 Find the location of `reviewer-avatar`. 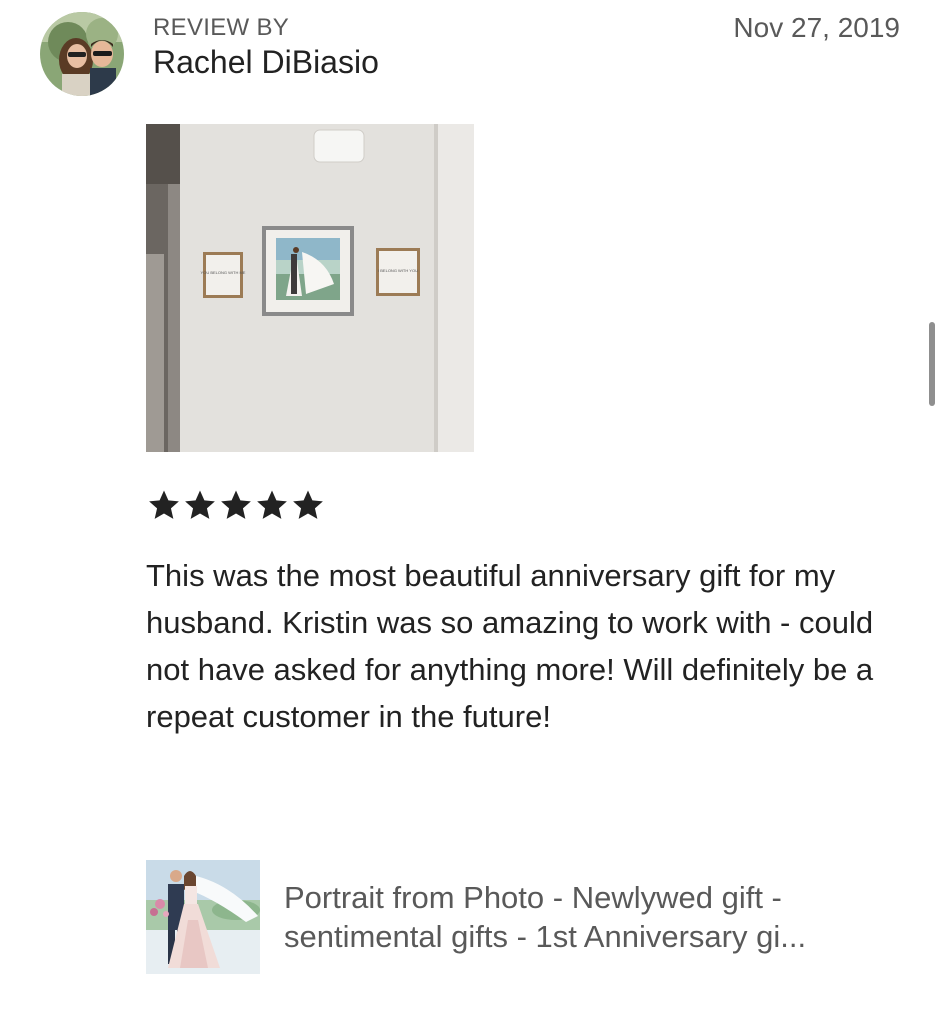

reviewer-avatar is located at coordinates (82, 54).